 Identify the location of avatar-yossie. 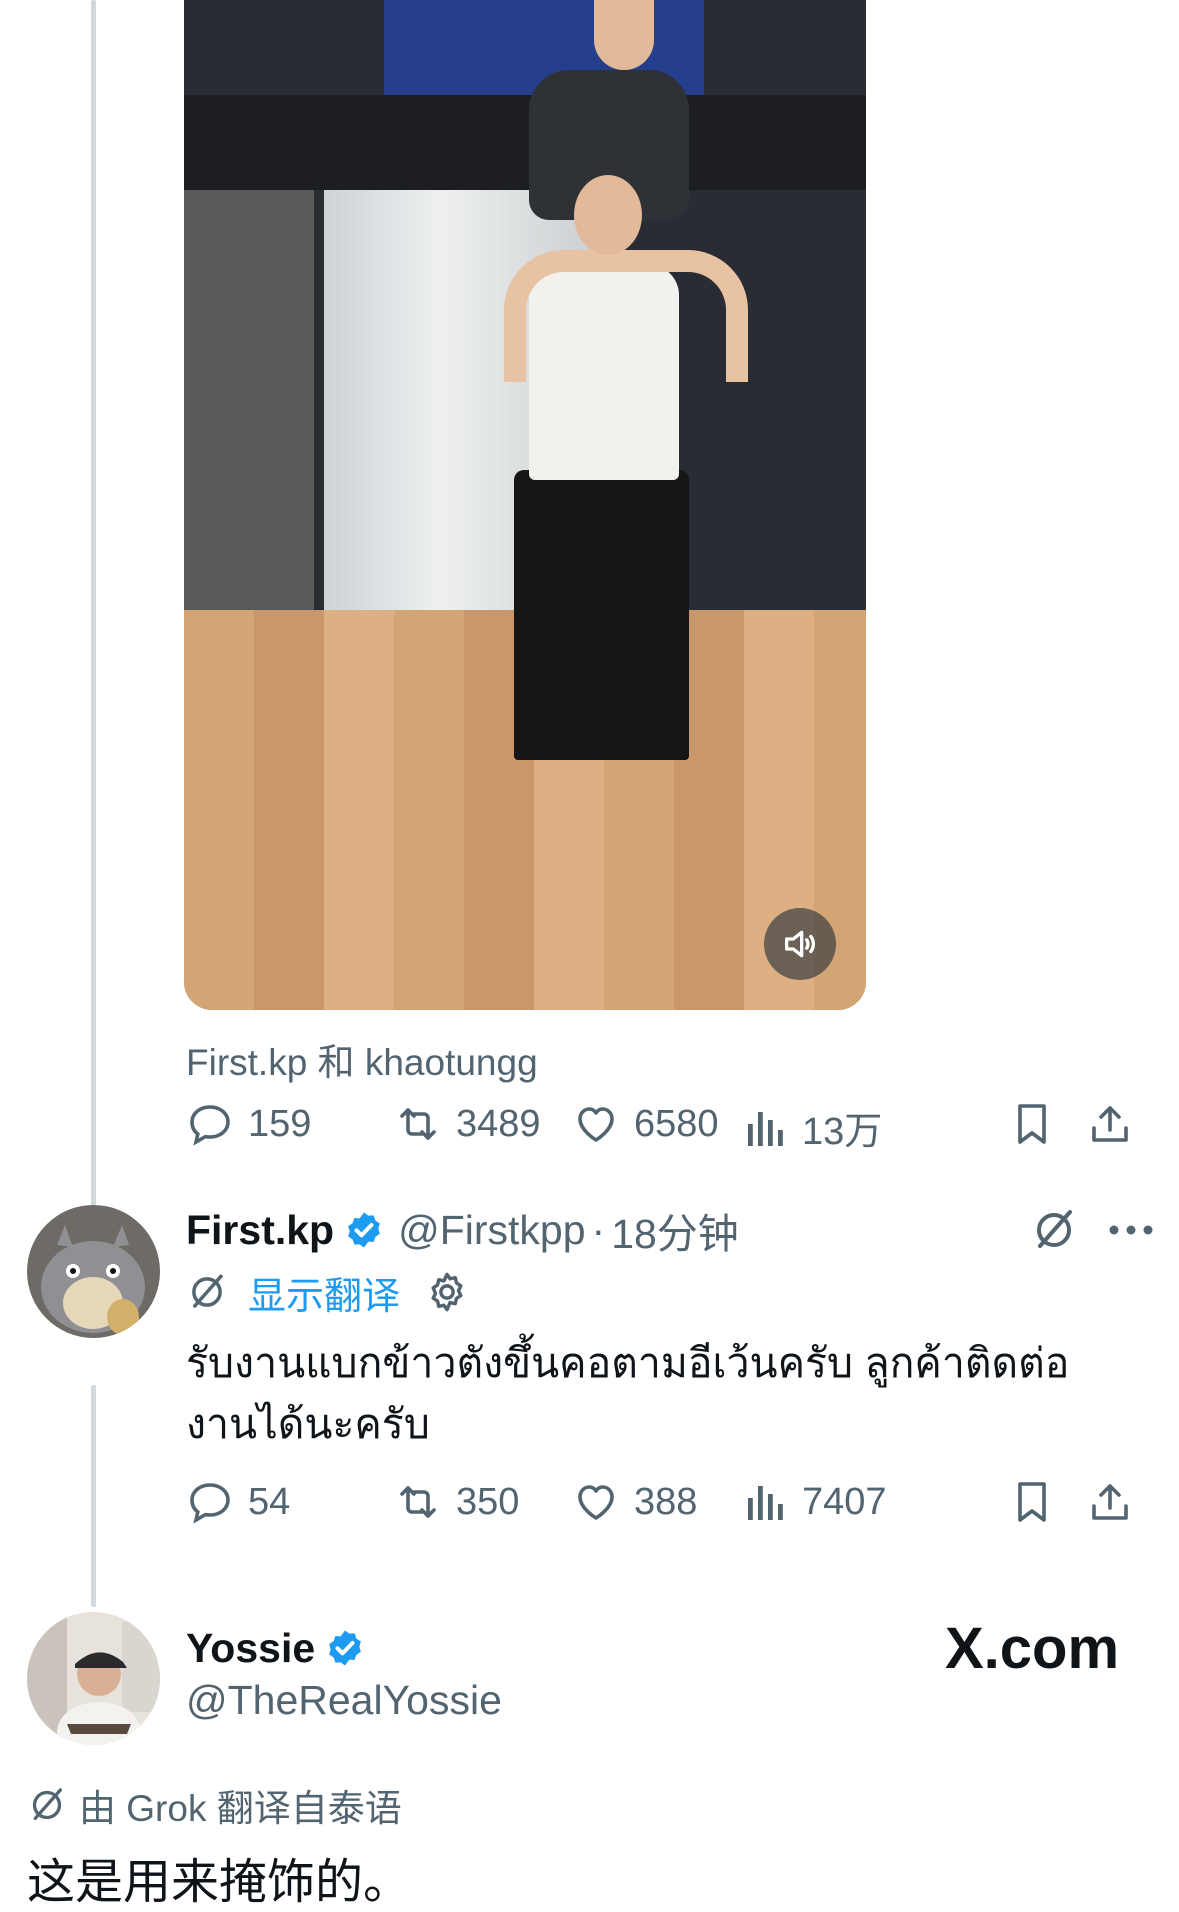
(93, 1678).